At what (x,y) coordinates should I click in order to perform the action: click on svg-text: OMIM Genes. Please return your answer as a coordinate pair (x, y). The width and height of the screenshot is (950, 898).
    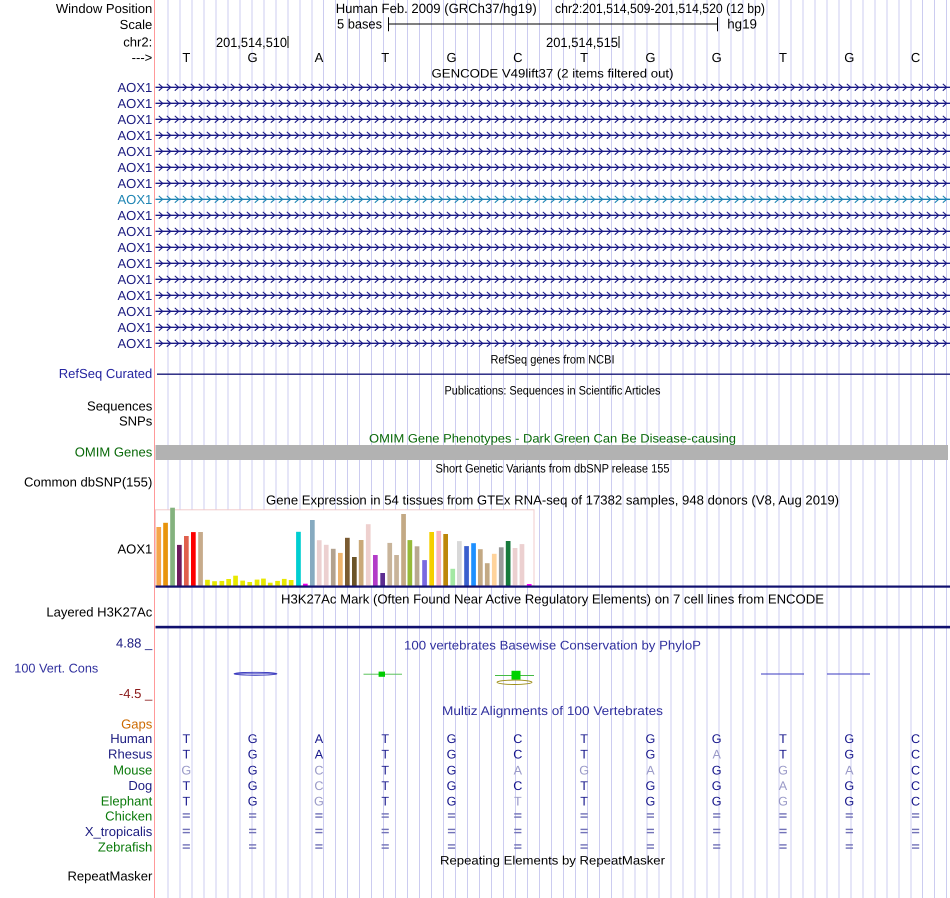
    Looking at the image, I should click on (114, 452).